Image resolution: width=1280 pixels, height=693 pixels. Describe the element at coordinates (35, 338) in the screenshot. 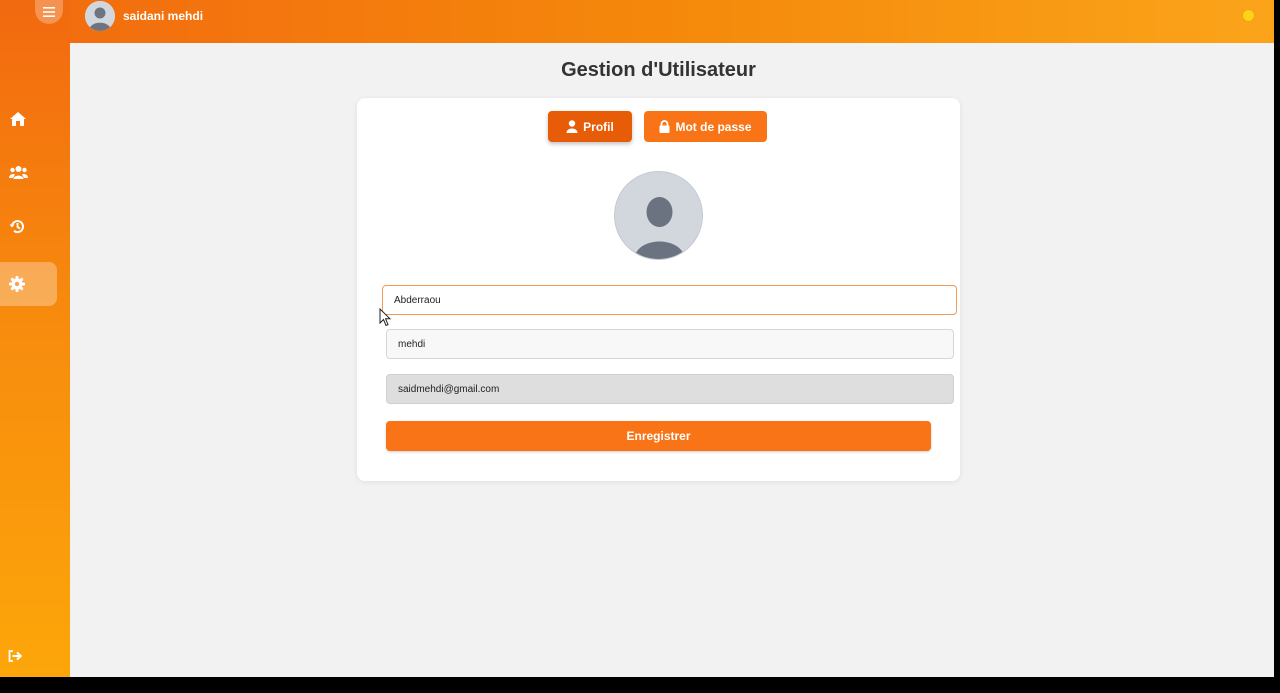

I see `sidebar` at that location.